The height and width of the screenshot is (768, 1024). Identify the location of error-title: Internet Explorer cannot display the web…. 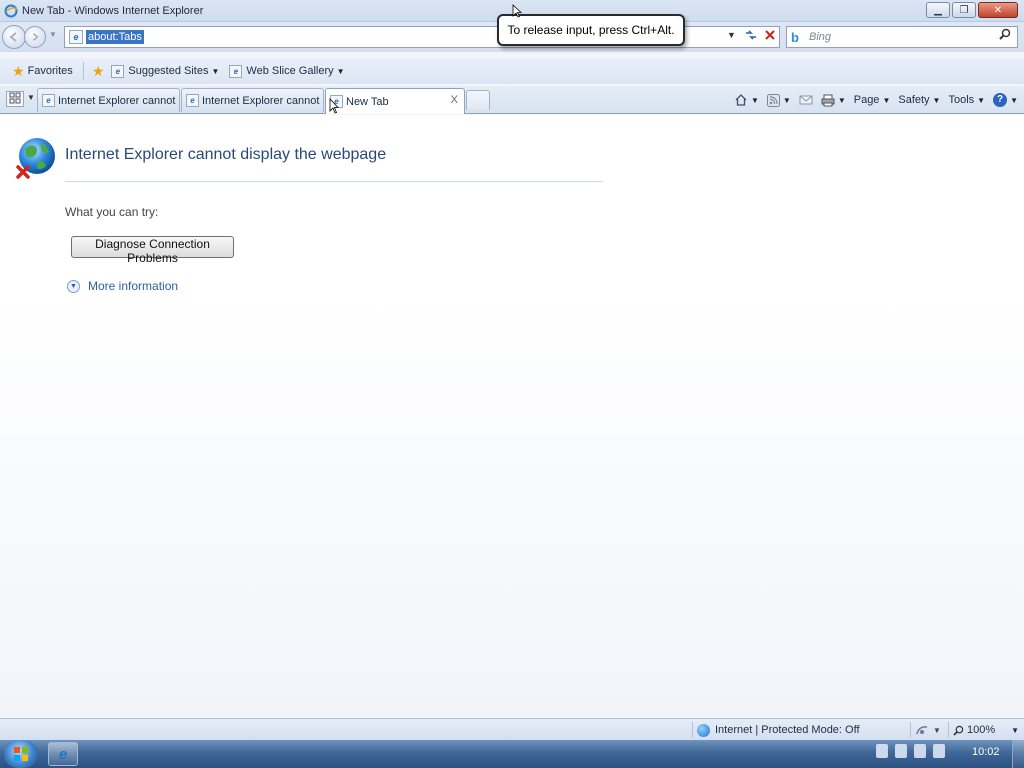
(226, 154).